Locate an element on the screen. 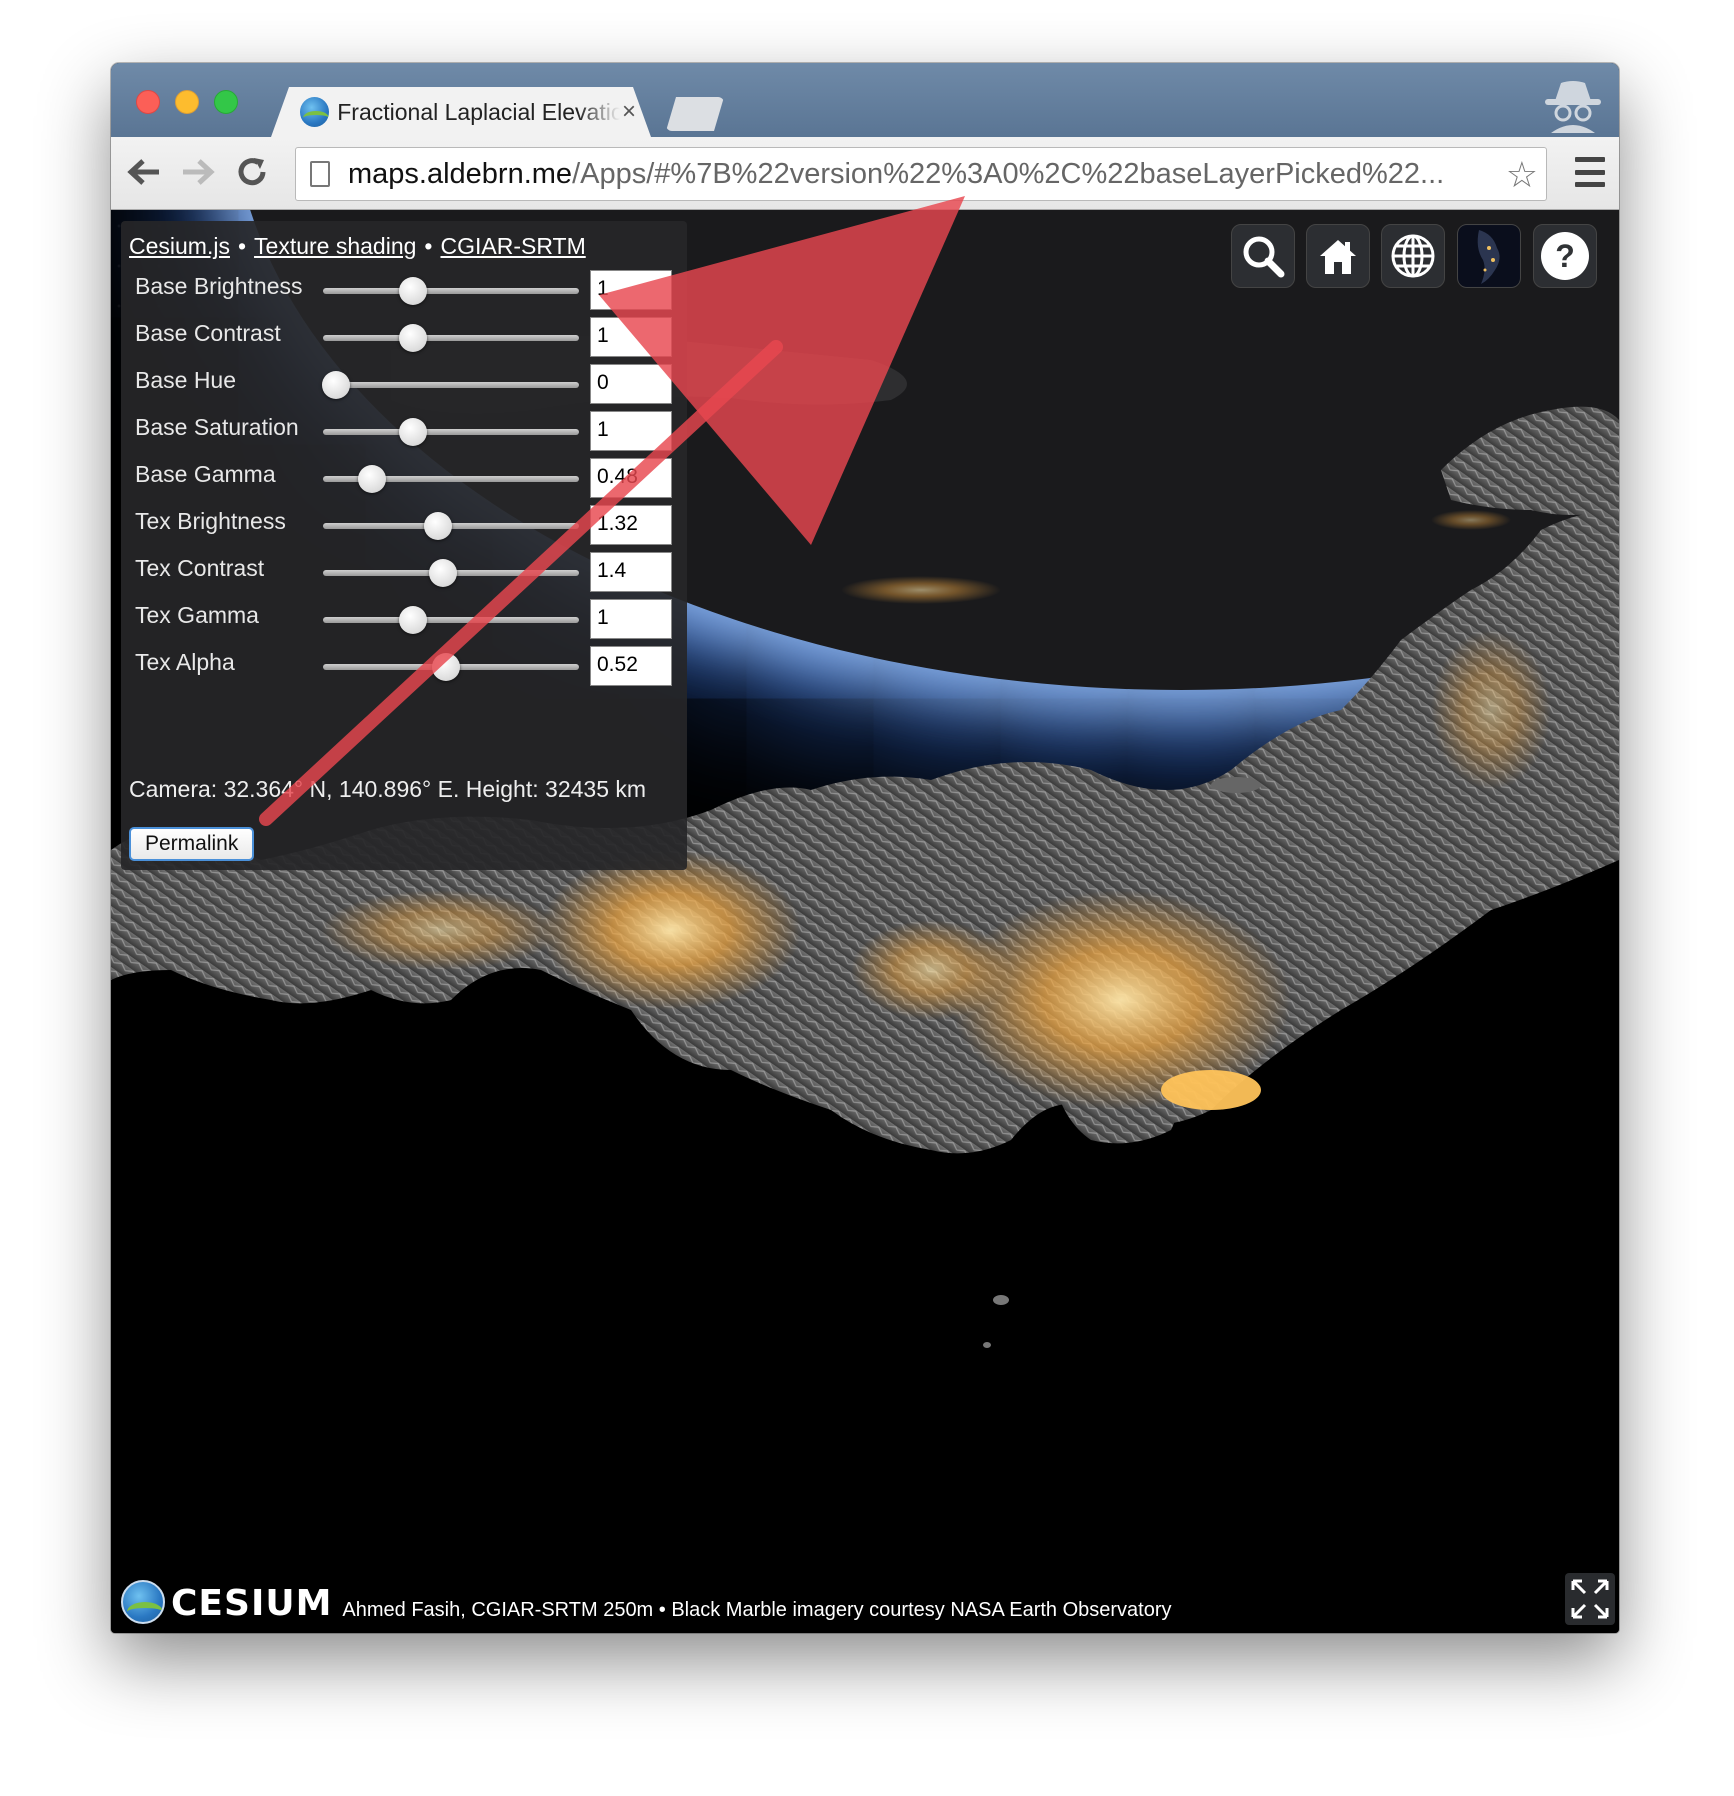 This screenshot has height=1796, width=1734. favicon-icon is located at coordinates (315, 112).